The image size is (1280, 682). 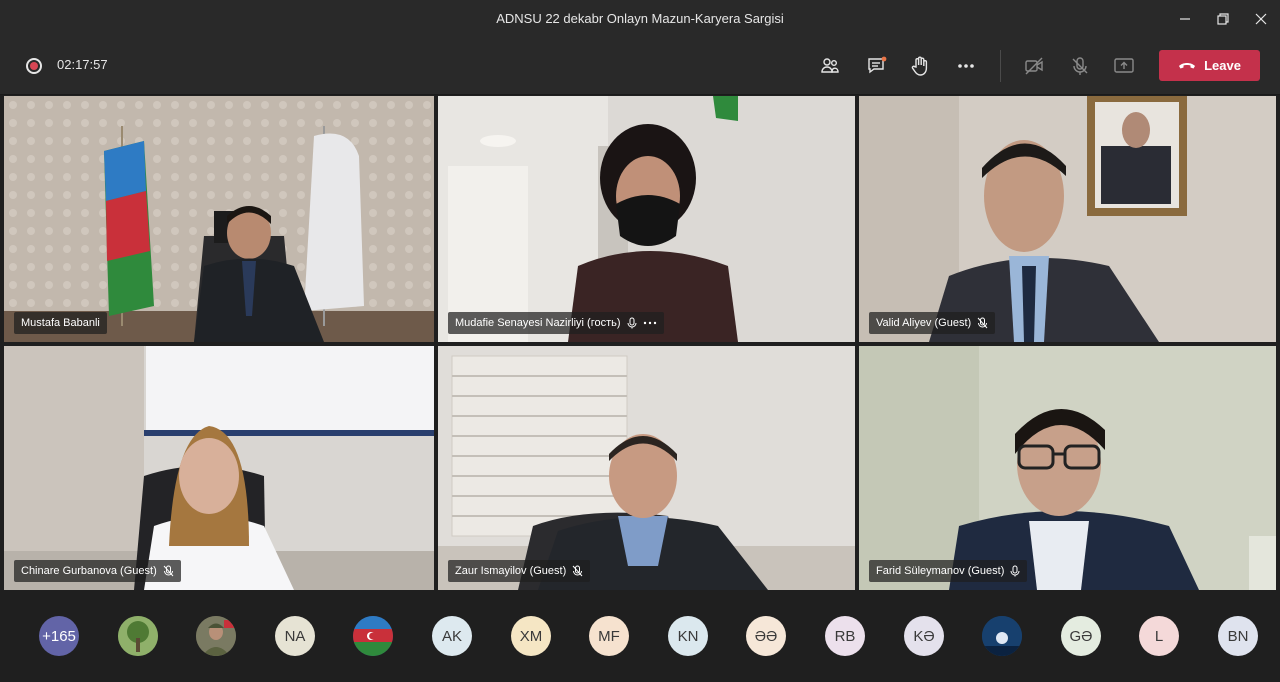 I want to click on participant-name-tag: Farid Süleymanov (Guest), so click(x=948, y=571).